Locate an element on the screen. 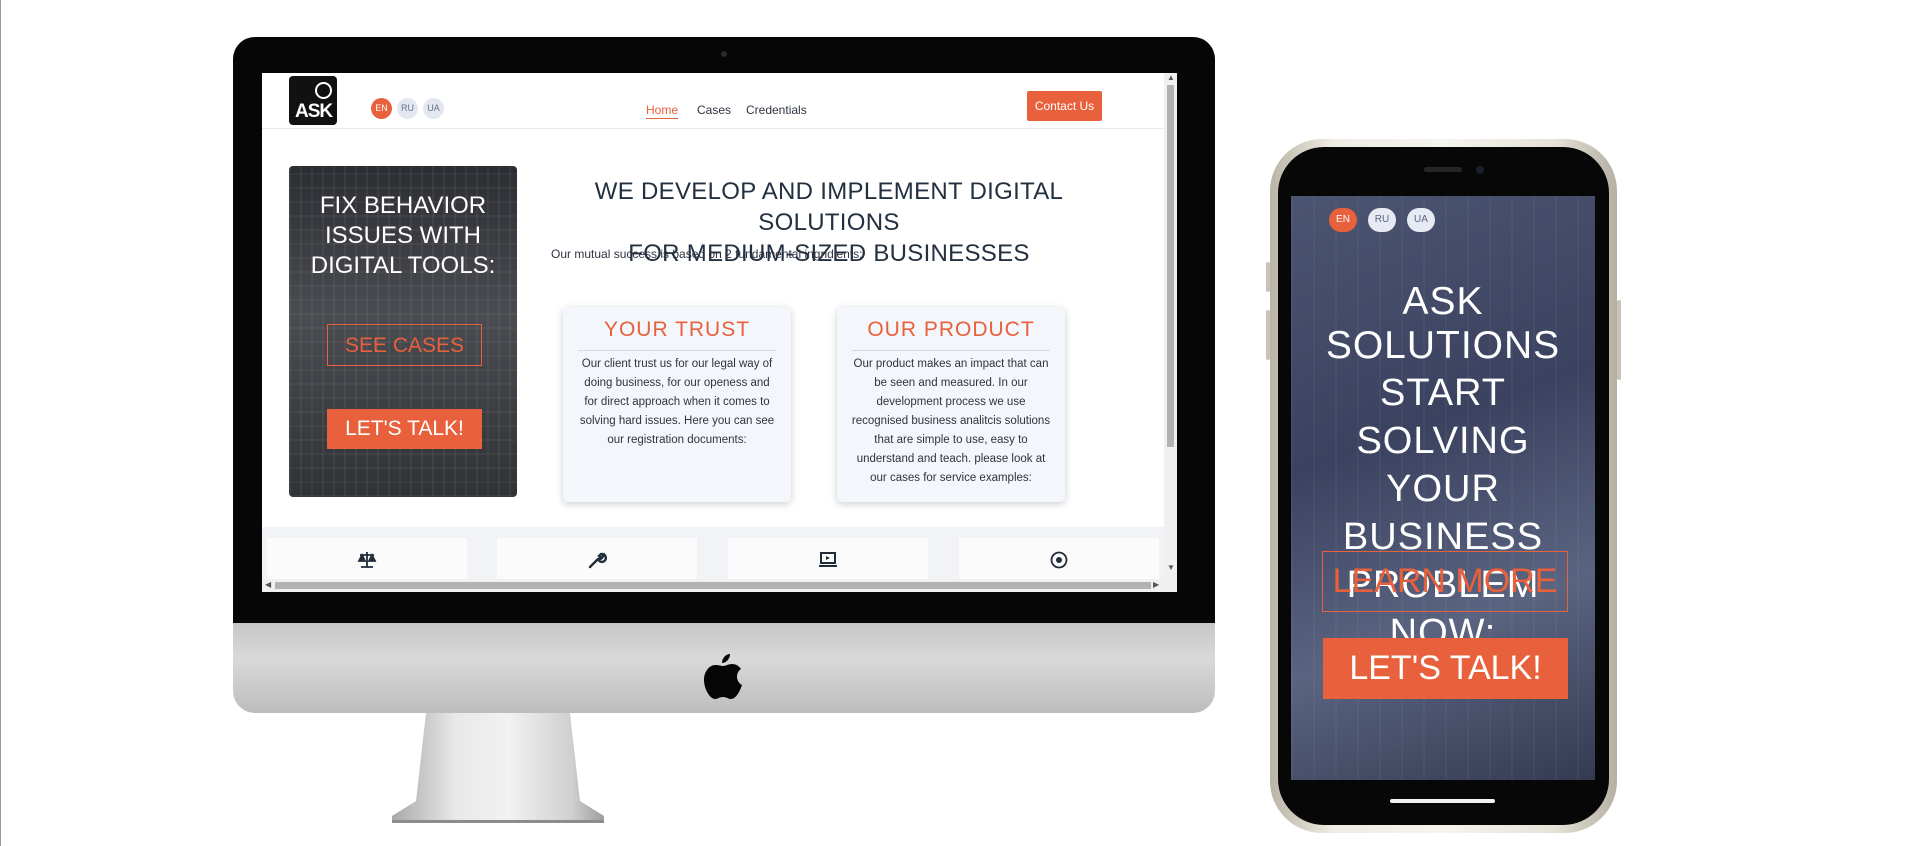 The image size is (1918, 846). scroll-right-arrow-icon: ▶ is located at coordinates (1156, 584).